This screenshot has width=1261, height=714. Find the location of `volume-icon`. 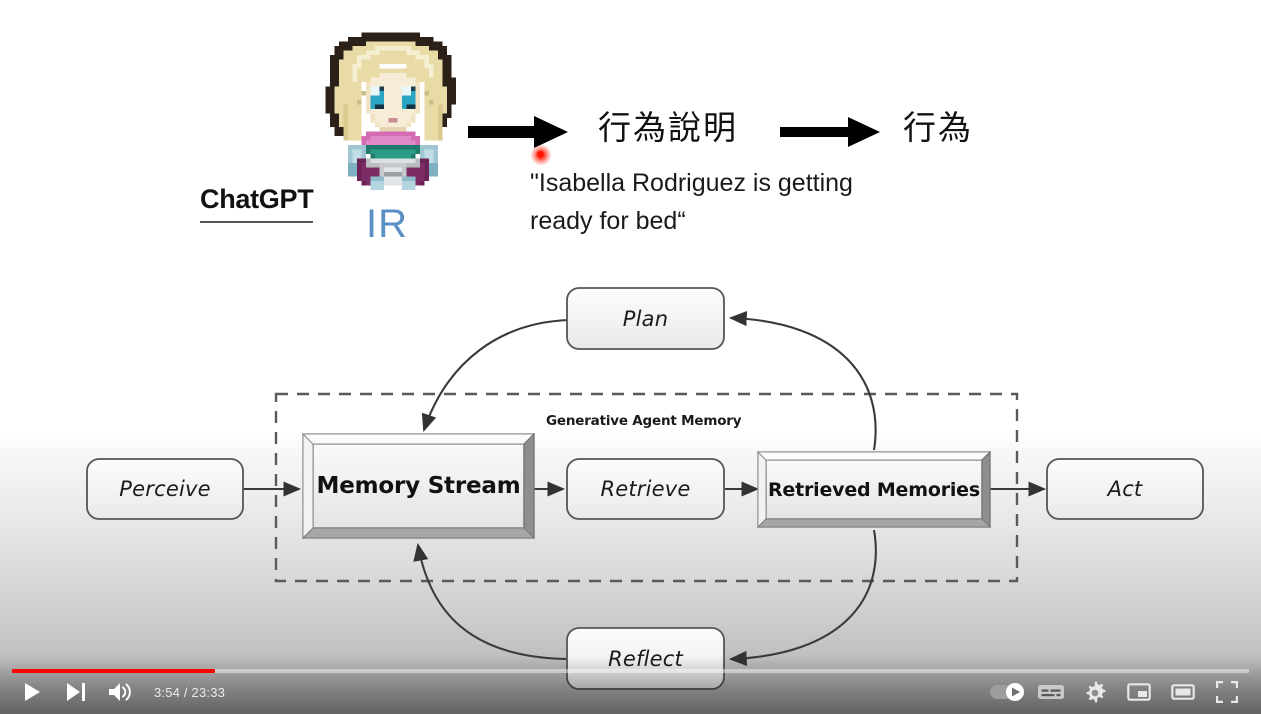

volume-icon is located at coordinates (120, 692).